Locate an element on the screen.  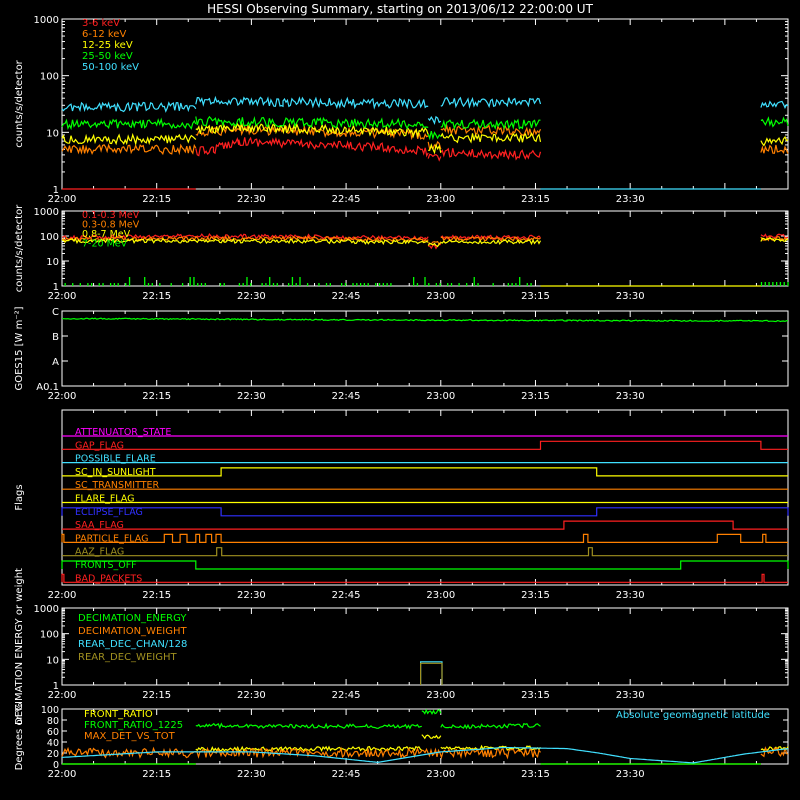
flag-label: AAZ_FLAG is located at coordinates (99, 552).